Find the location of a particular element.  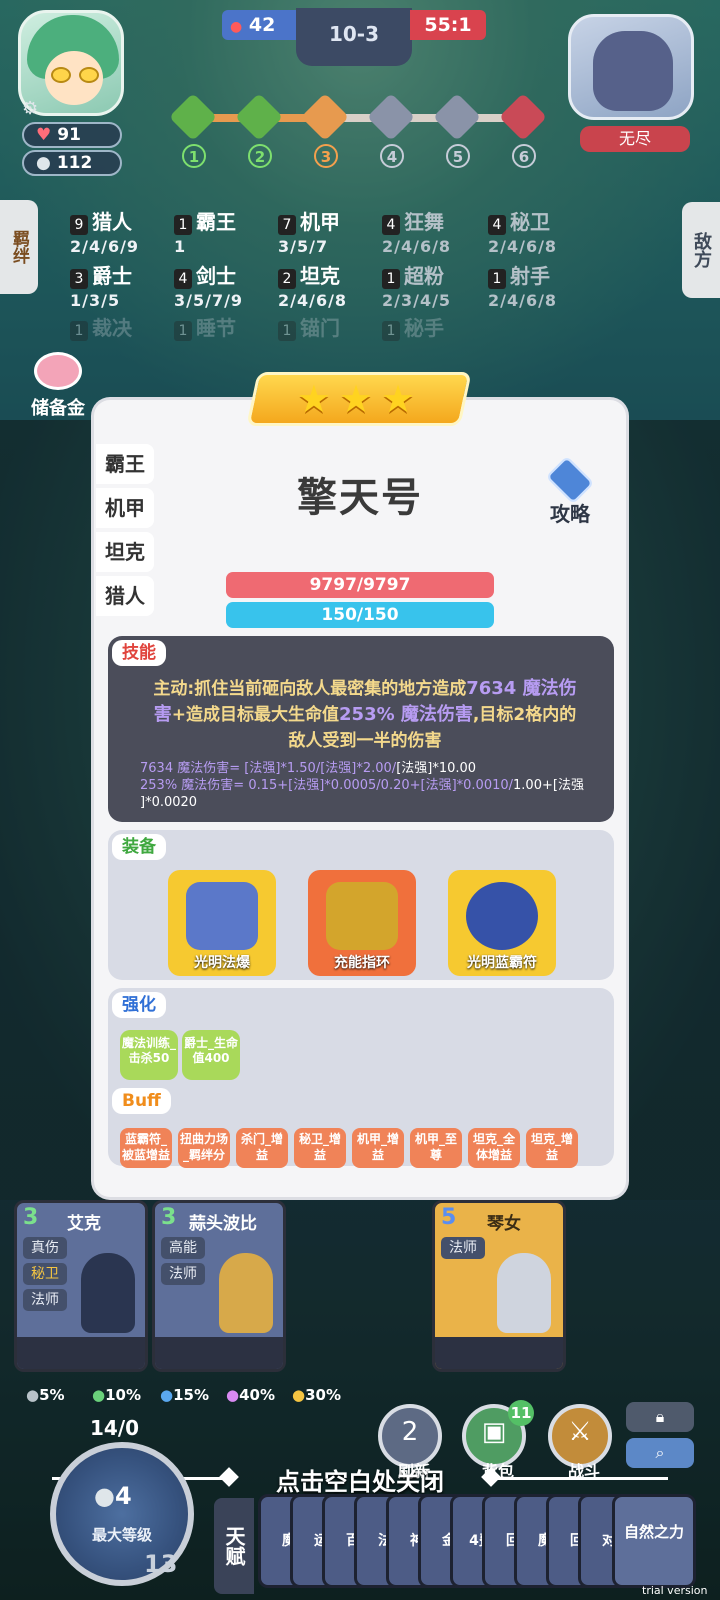

trait-item: 4 秘卫 2/4/6/8 is located at coordinates (543, 232).